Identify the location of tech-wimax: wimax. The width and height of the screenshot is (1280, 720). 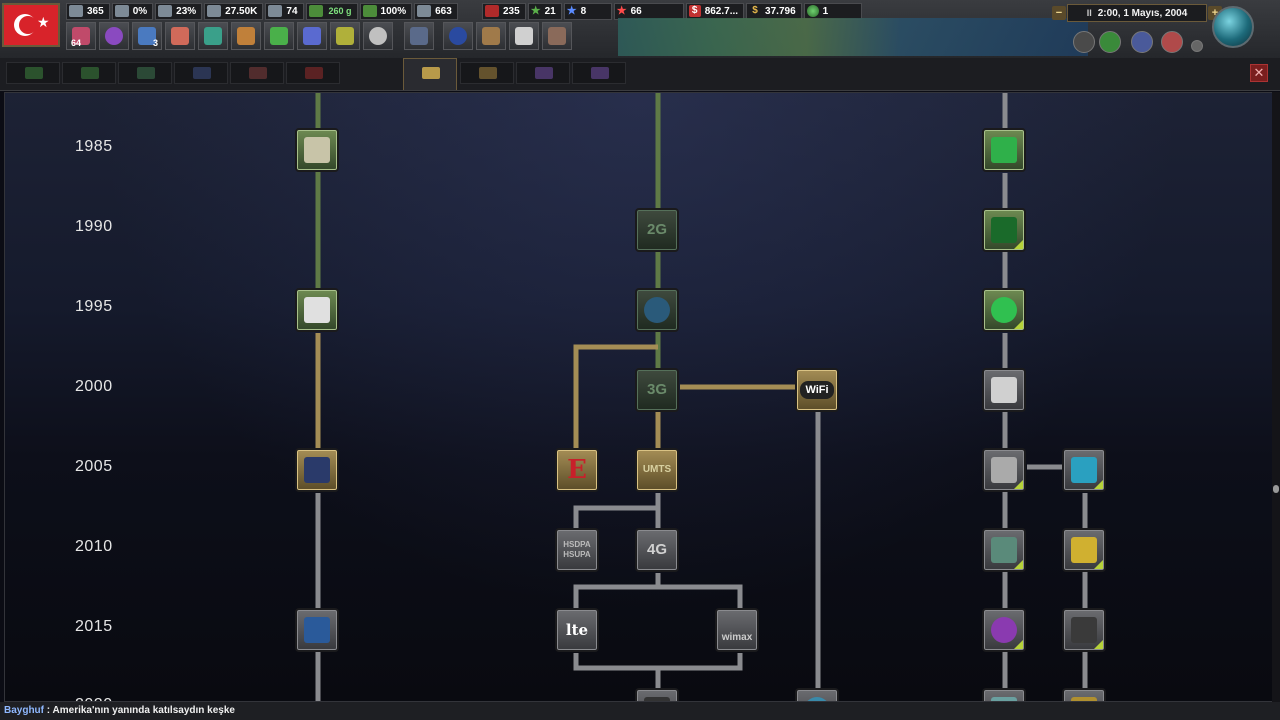
(737, 630).